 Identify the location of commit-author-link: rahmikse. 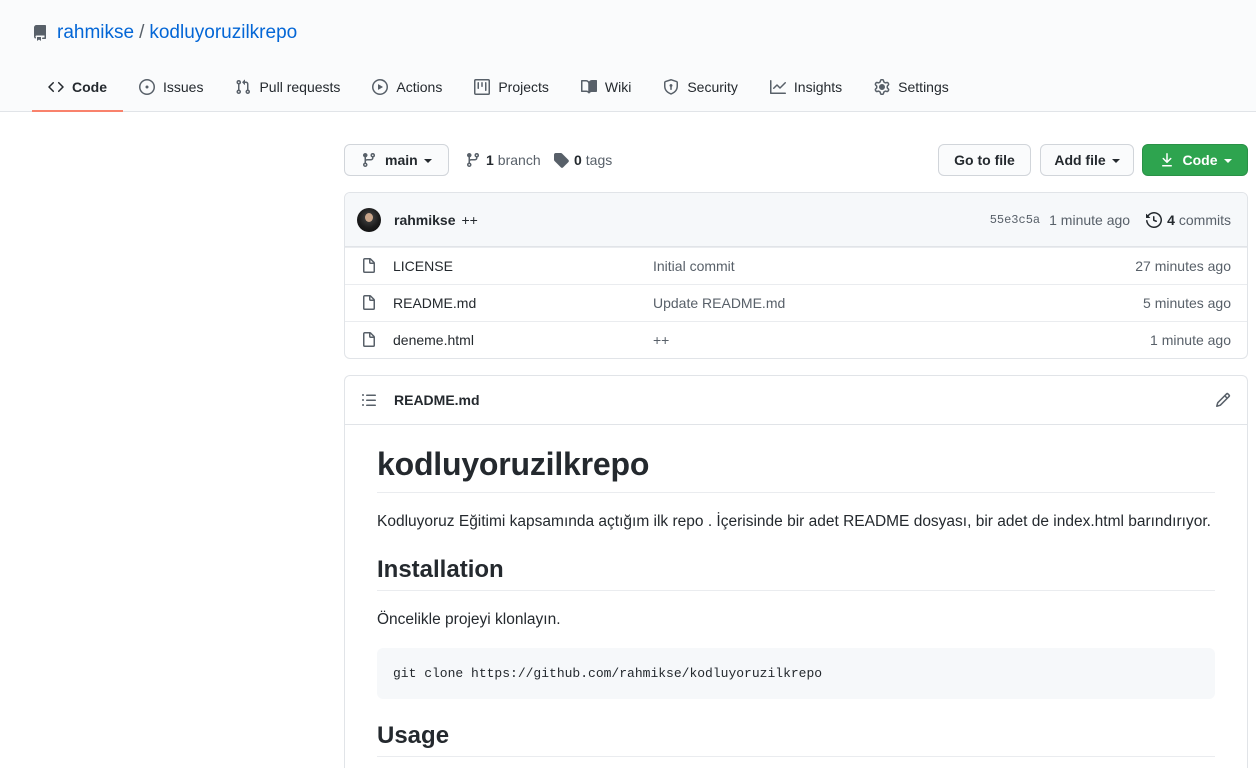
(424, 220).